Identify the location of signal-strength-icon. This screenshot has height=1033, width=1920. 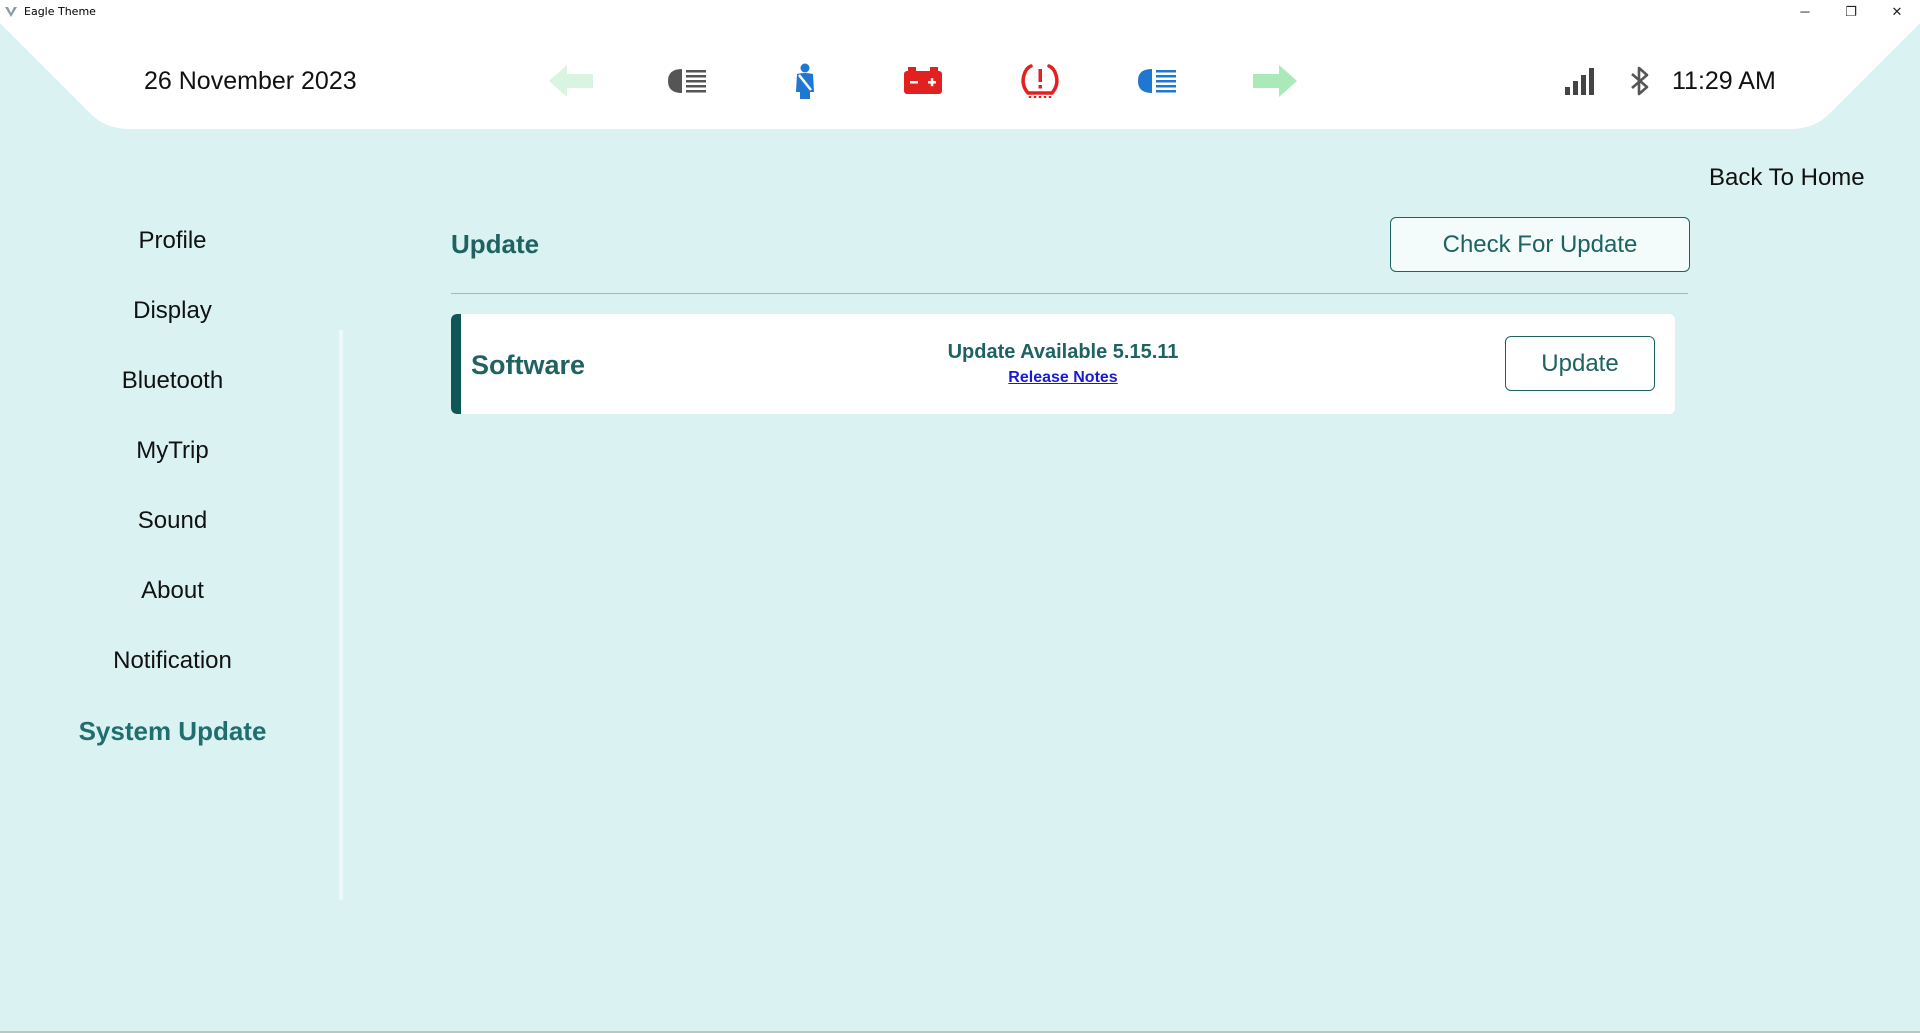
(1580, 81).